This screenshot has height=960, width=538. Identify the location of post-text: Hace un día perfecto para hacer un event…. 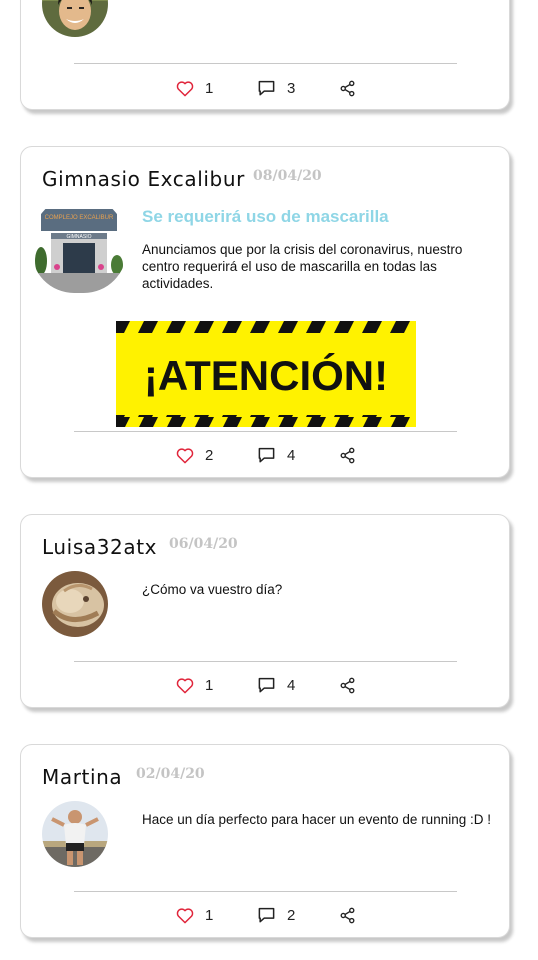
(316, 819).